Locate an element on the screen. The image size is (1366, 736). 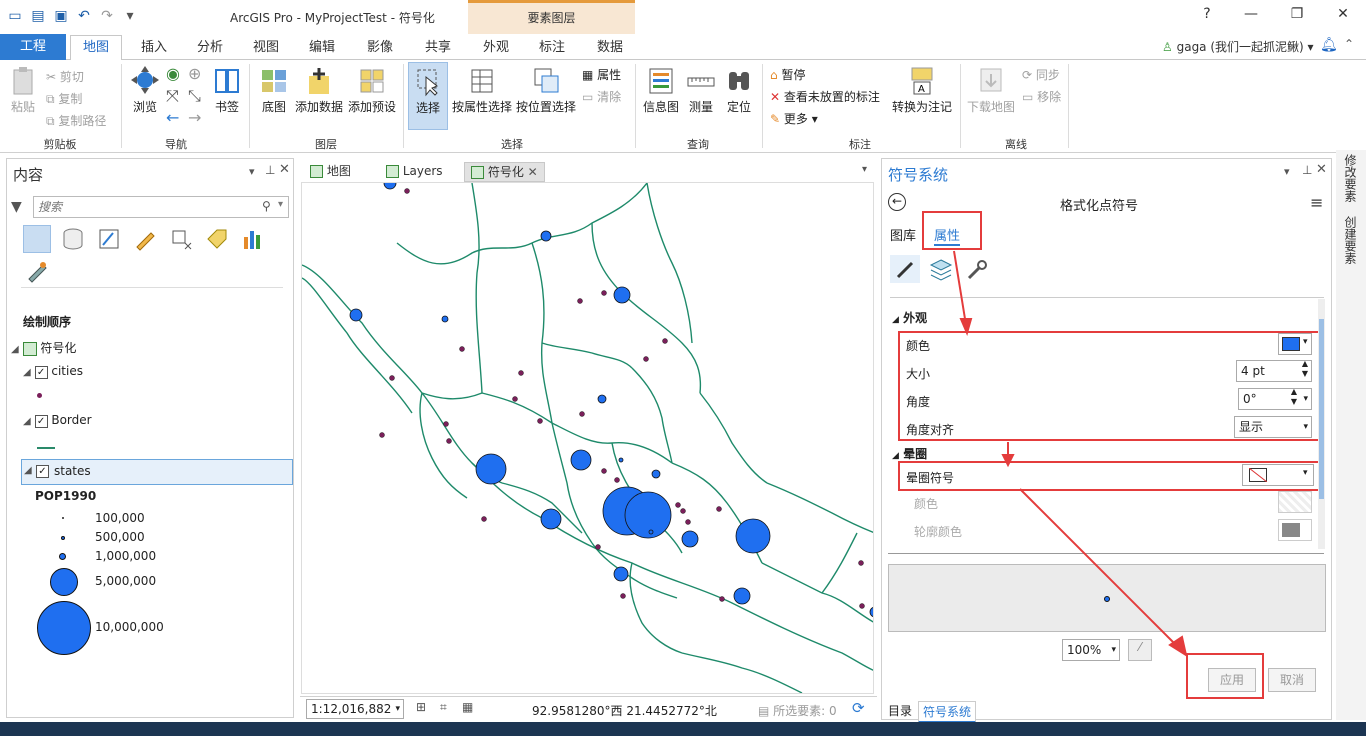
explore-button: 浏览 is located at coordinates (145, 90).